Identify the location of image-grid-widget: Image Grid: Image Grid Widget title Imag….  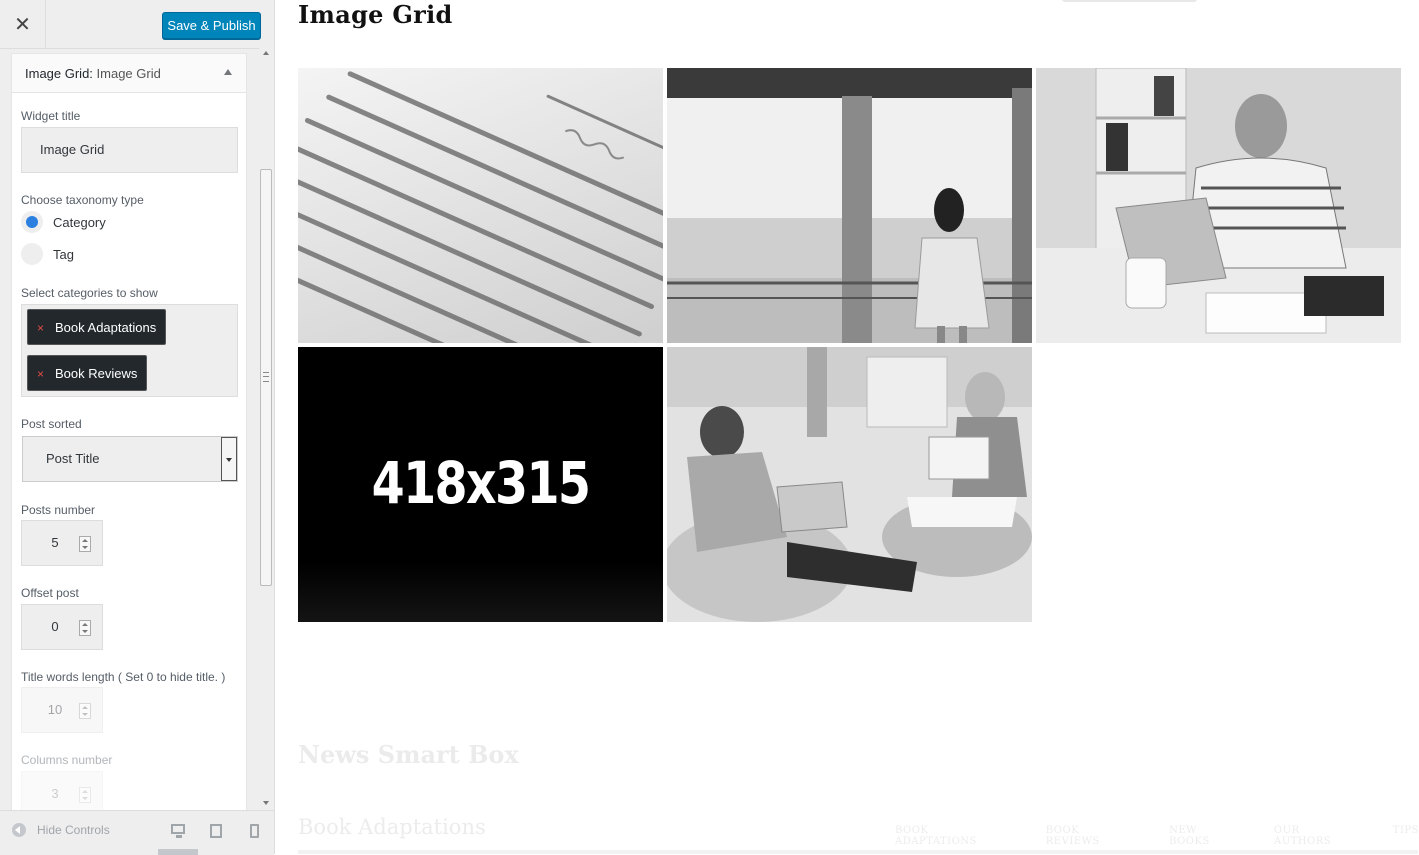
(129, 431).